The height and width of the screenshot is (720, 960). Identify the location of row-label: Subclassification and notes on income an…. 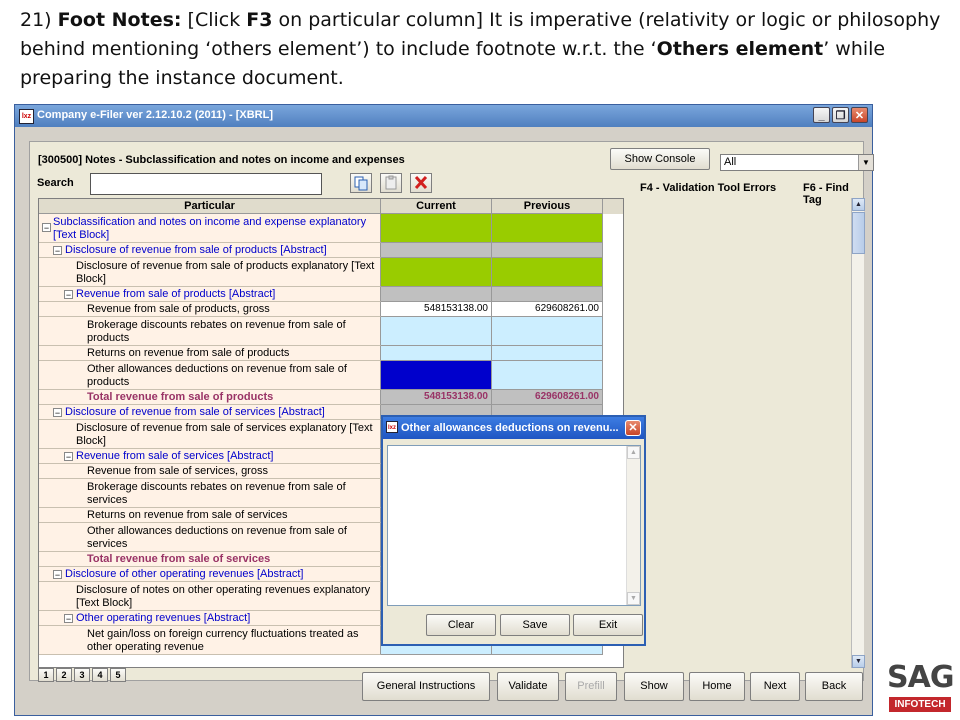
(210, 228).